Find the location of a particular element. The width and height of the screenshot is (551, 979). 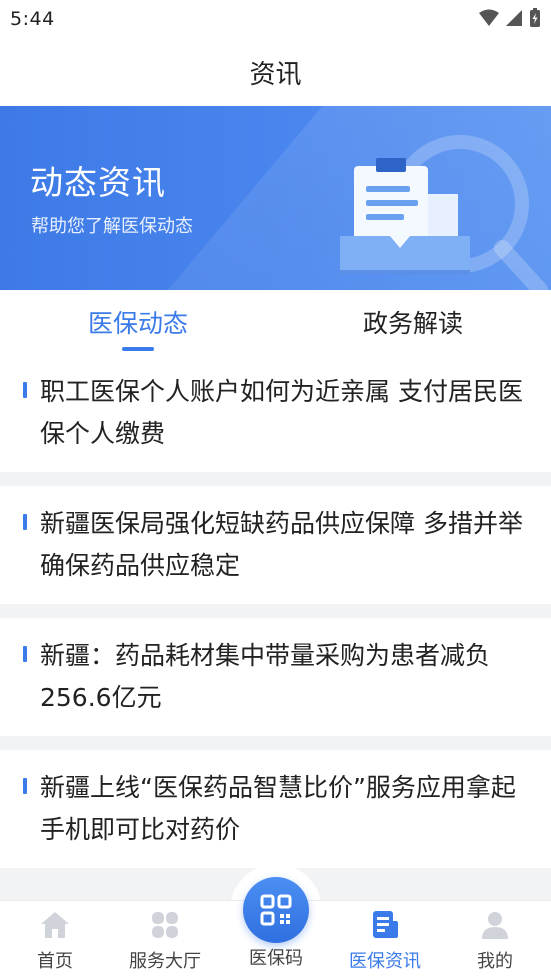

news-item: 新疆：药品耗材集中带量采购为患者减负256.6亿元 is located at coordinates (275, 677).